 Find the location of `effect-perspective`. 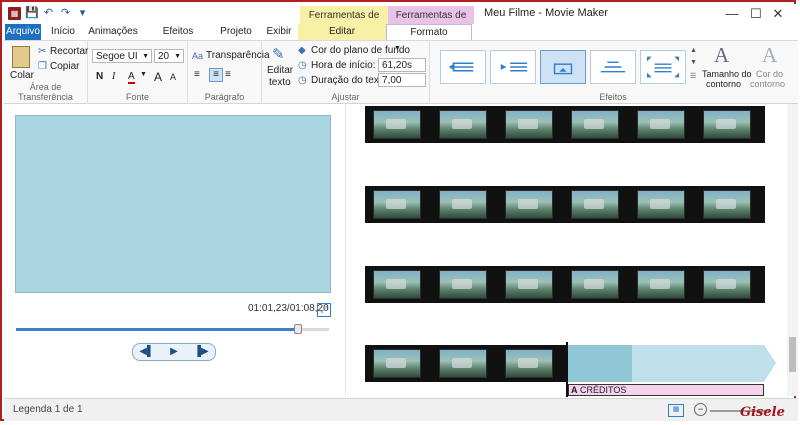

effect-perspective is located at coordinates (613, 67).